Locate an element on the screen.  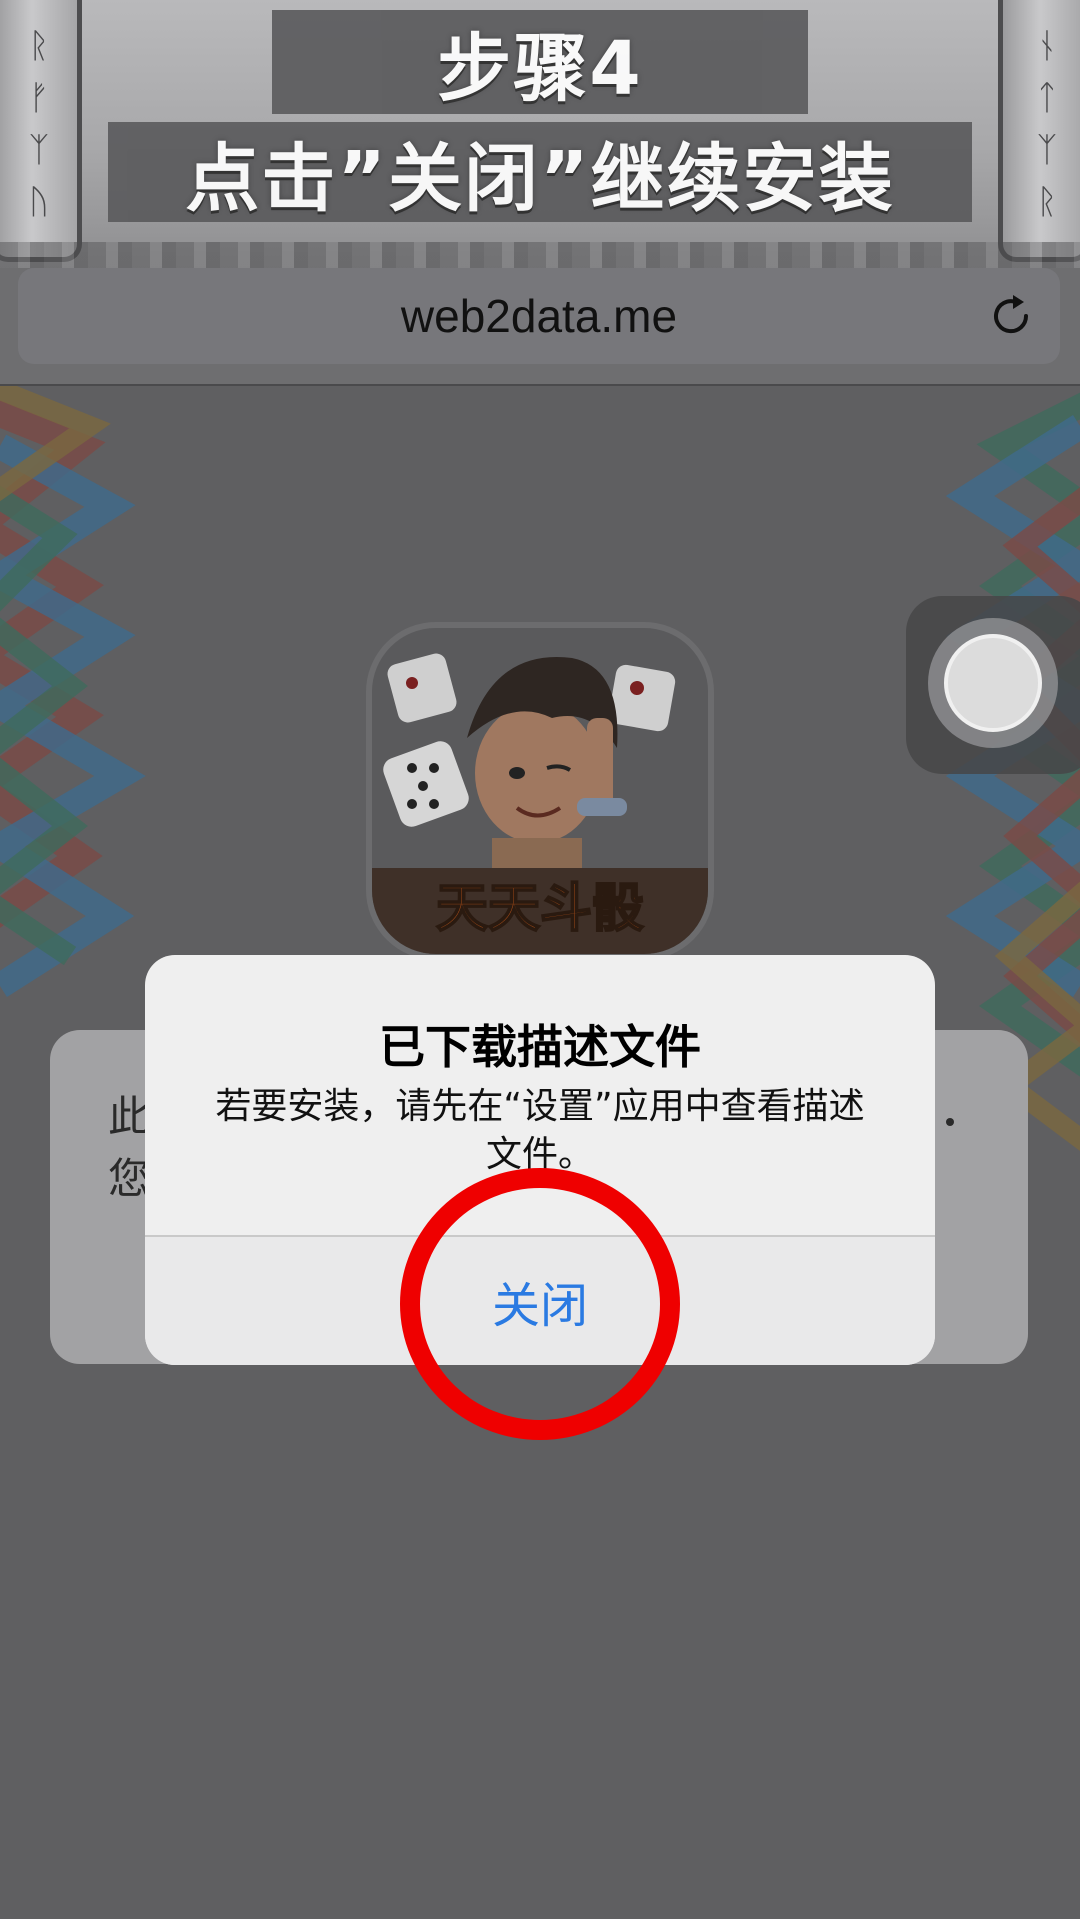
action-title-plate: 点击”关闭”继续安装 is located at coordinates (540, 172).